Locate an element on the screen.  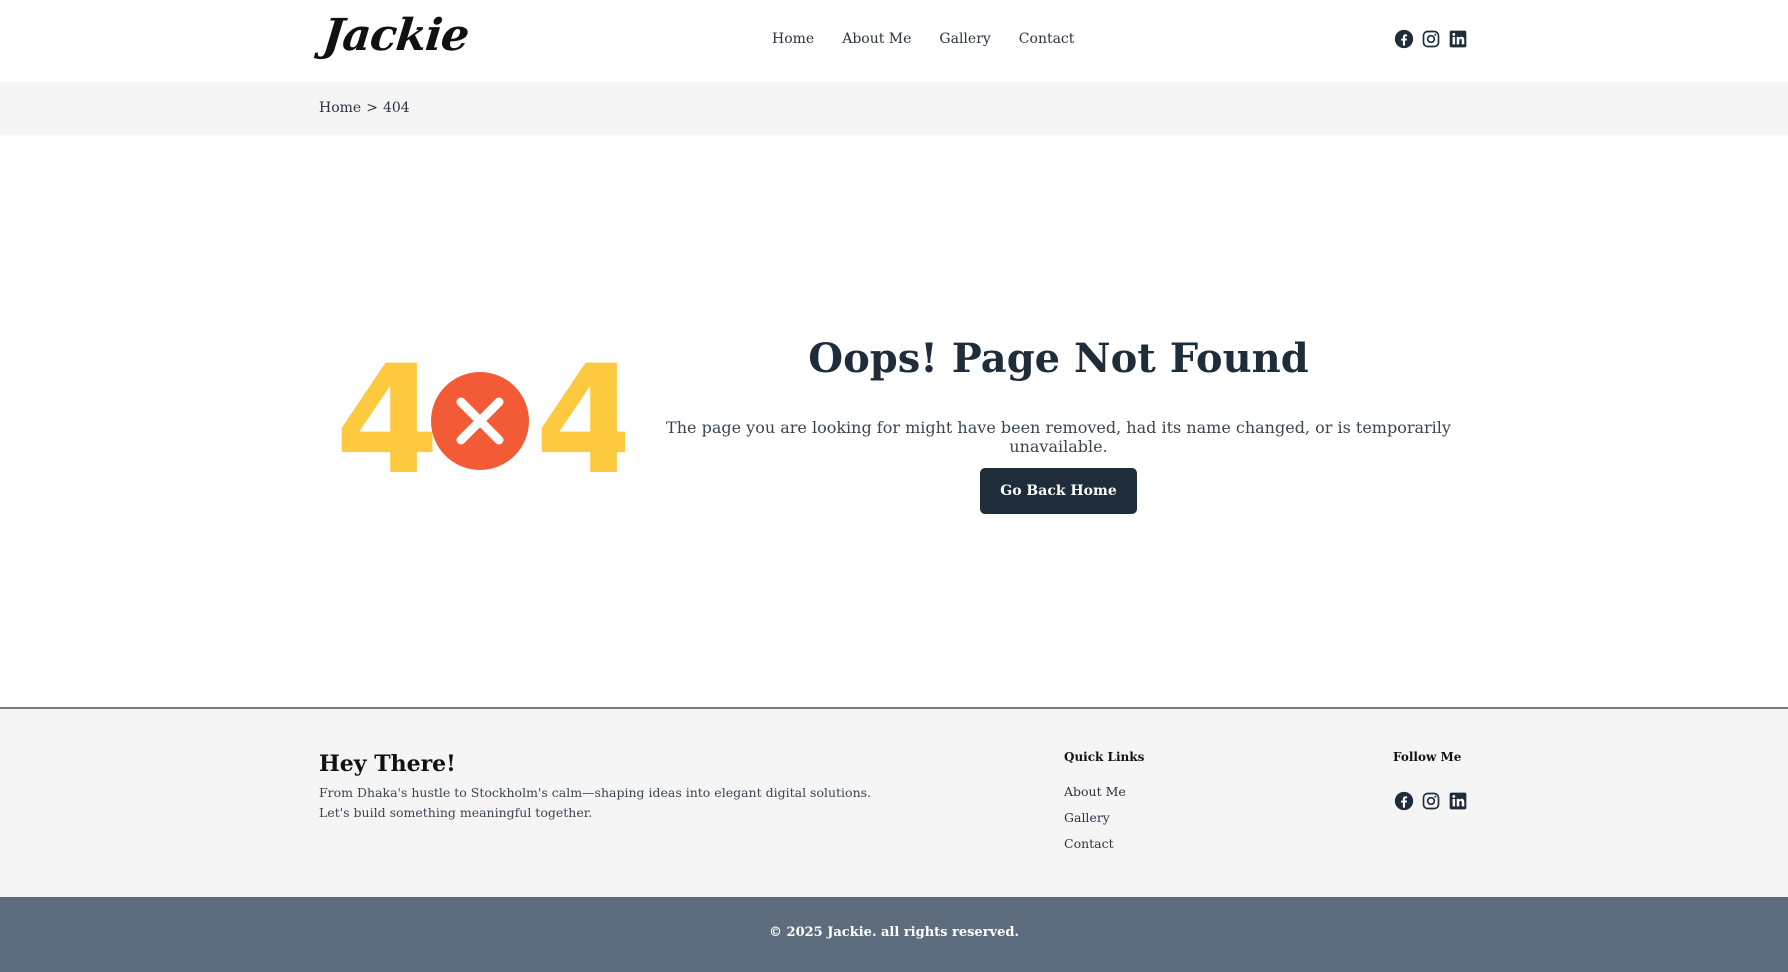
digit-four-right: 4 is located at coordinates (580, 417).